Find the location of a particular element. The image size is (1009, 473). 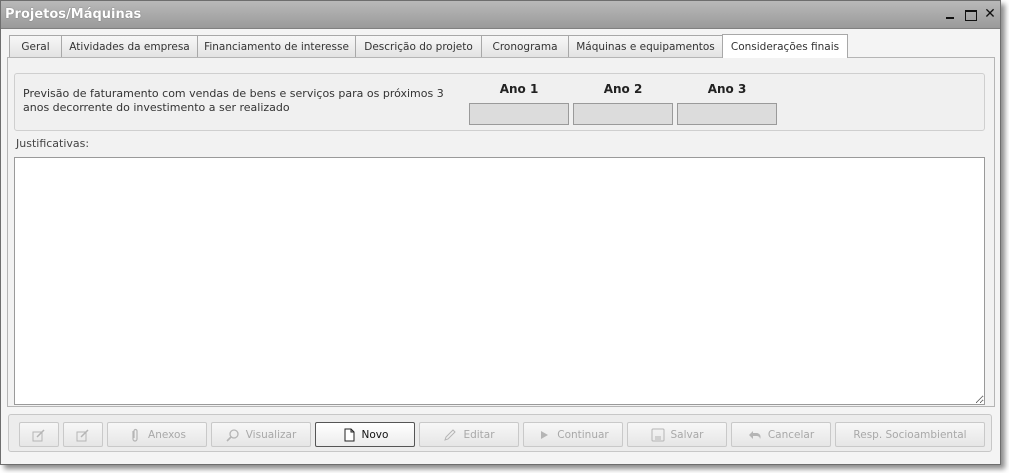

continuar-button: Continuar is located at coordinates (573, 434).